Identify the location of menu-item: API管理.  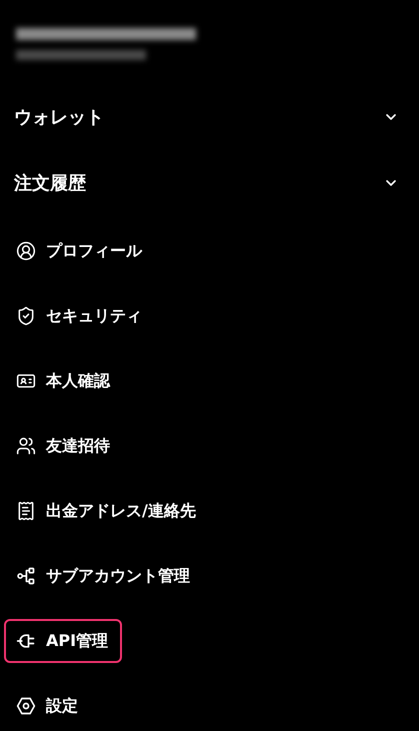
(63, 640).